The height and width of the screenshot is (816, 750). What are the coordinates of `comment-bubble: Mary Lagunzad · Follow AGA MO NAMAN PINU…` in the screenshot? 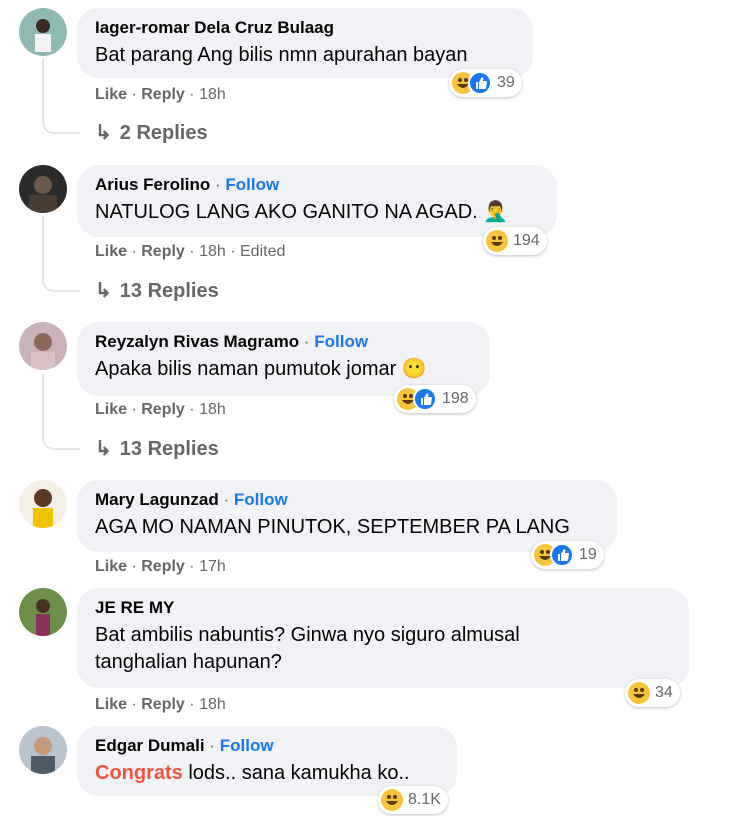 It's located at (347, 516).